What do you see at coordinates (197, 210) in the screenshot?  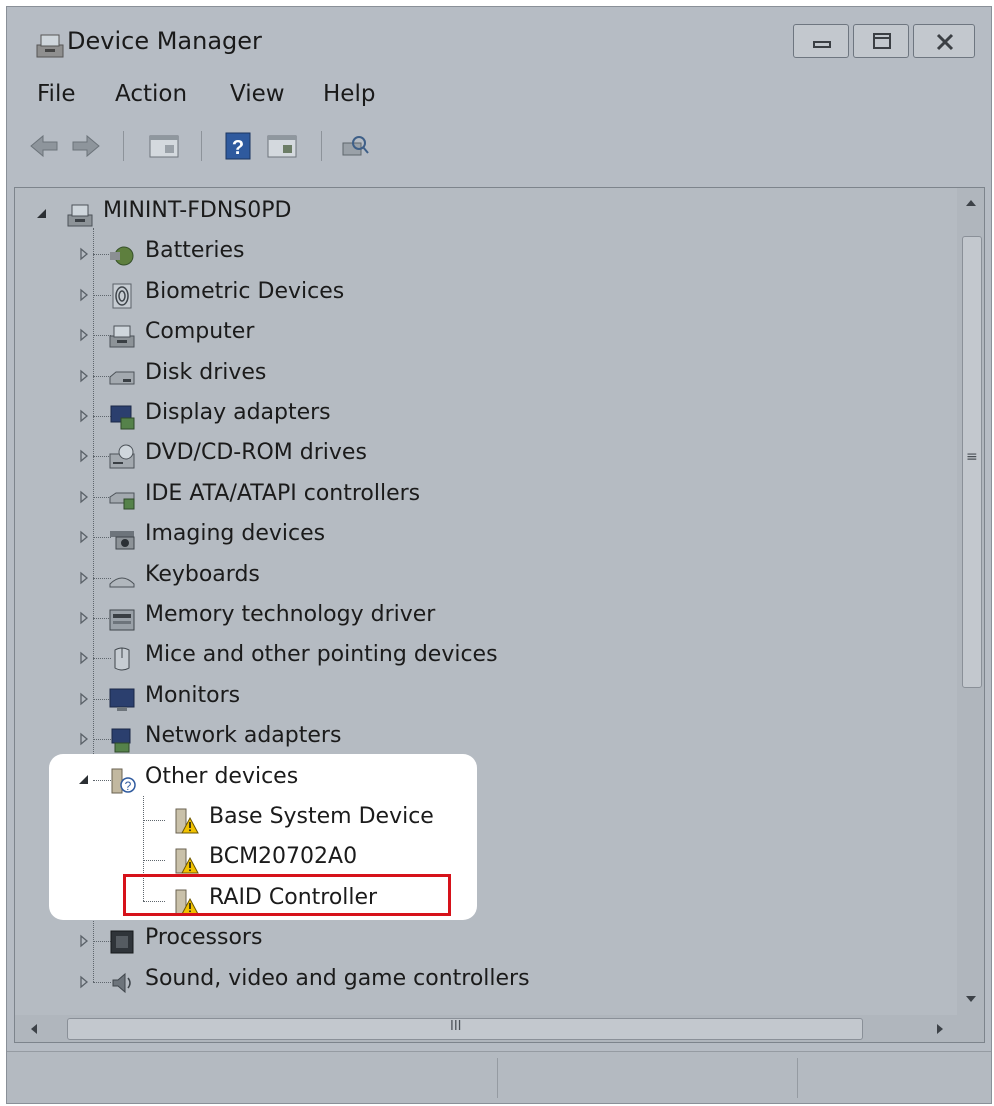 I see `device-label: MININT-FDNS0PD` at bounding box center [197, 210].